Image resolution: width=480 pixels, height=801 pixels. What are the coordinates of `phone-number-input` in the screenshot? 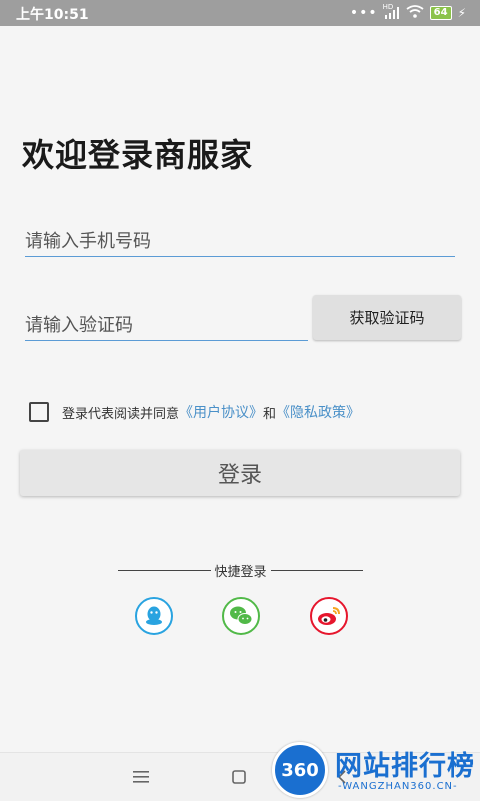 It's located at (240, 241).